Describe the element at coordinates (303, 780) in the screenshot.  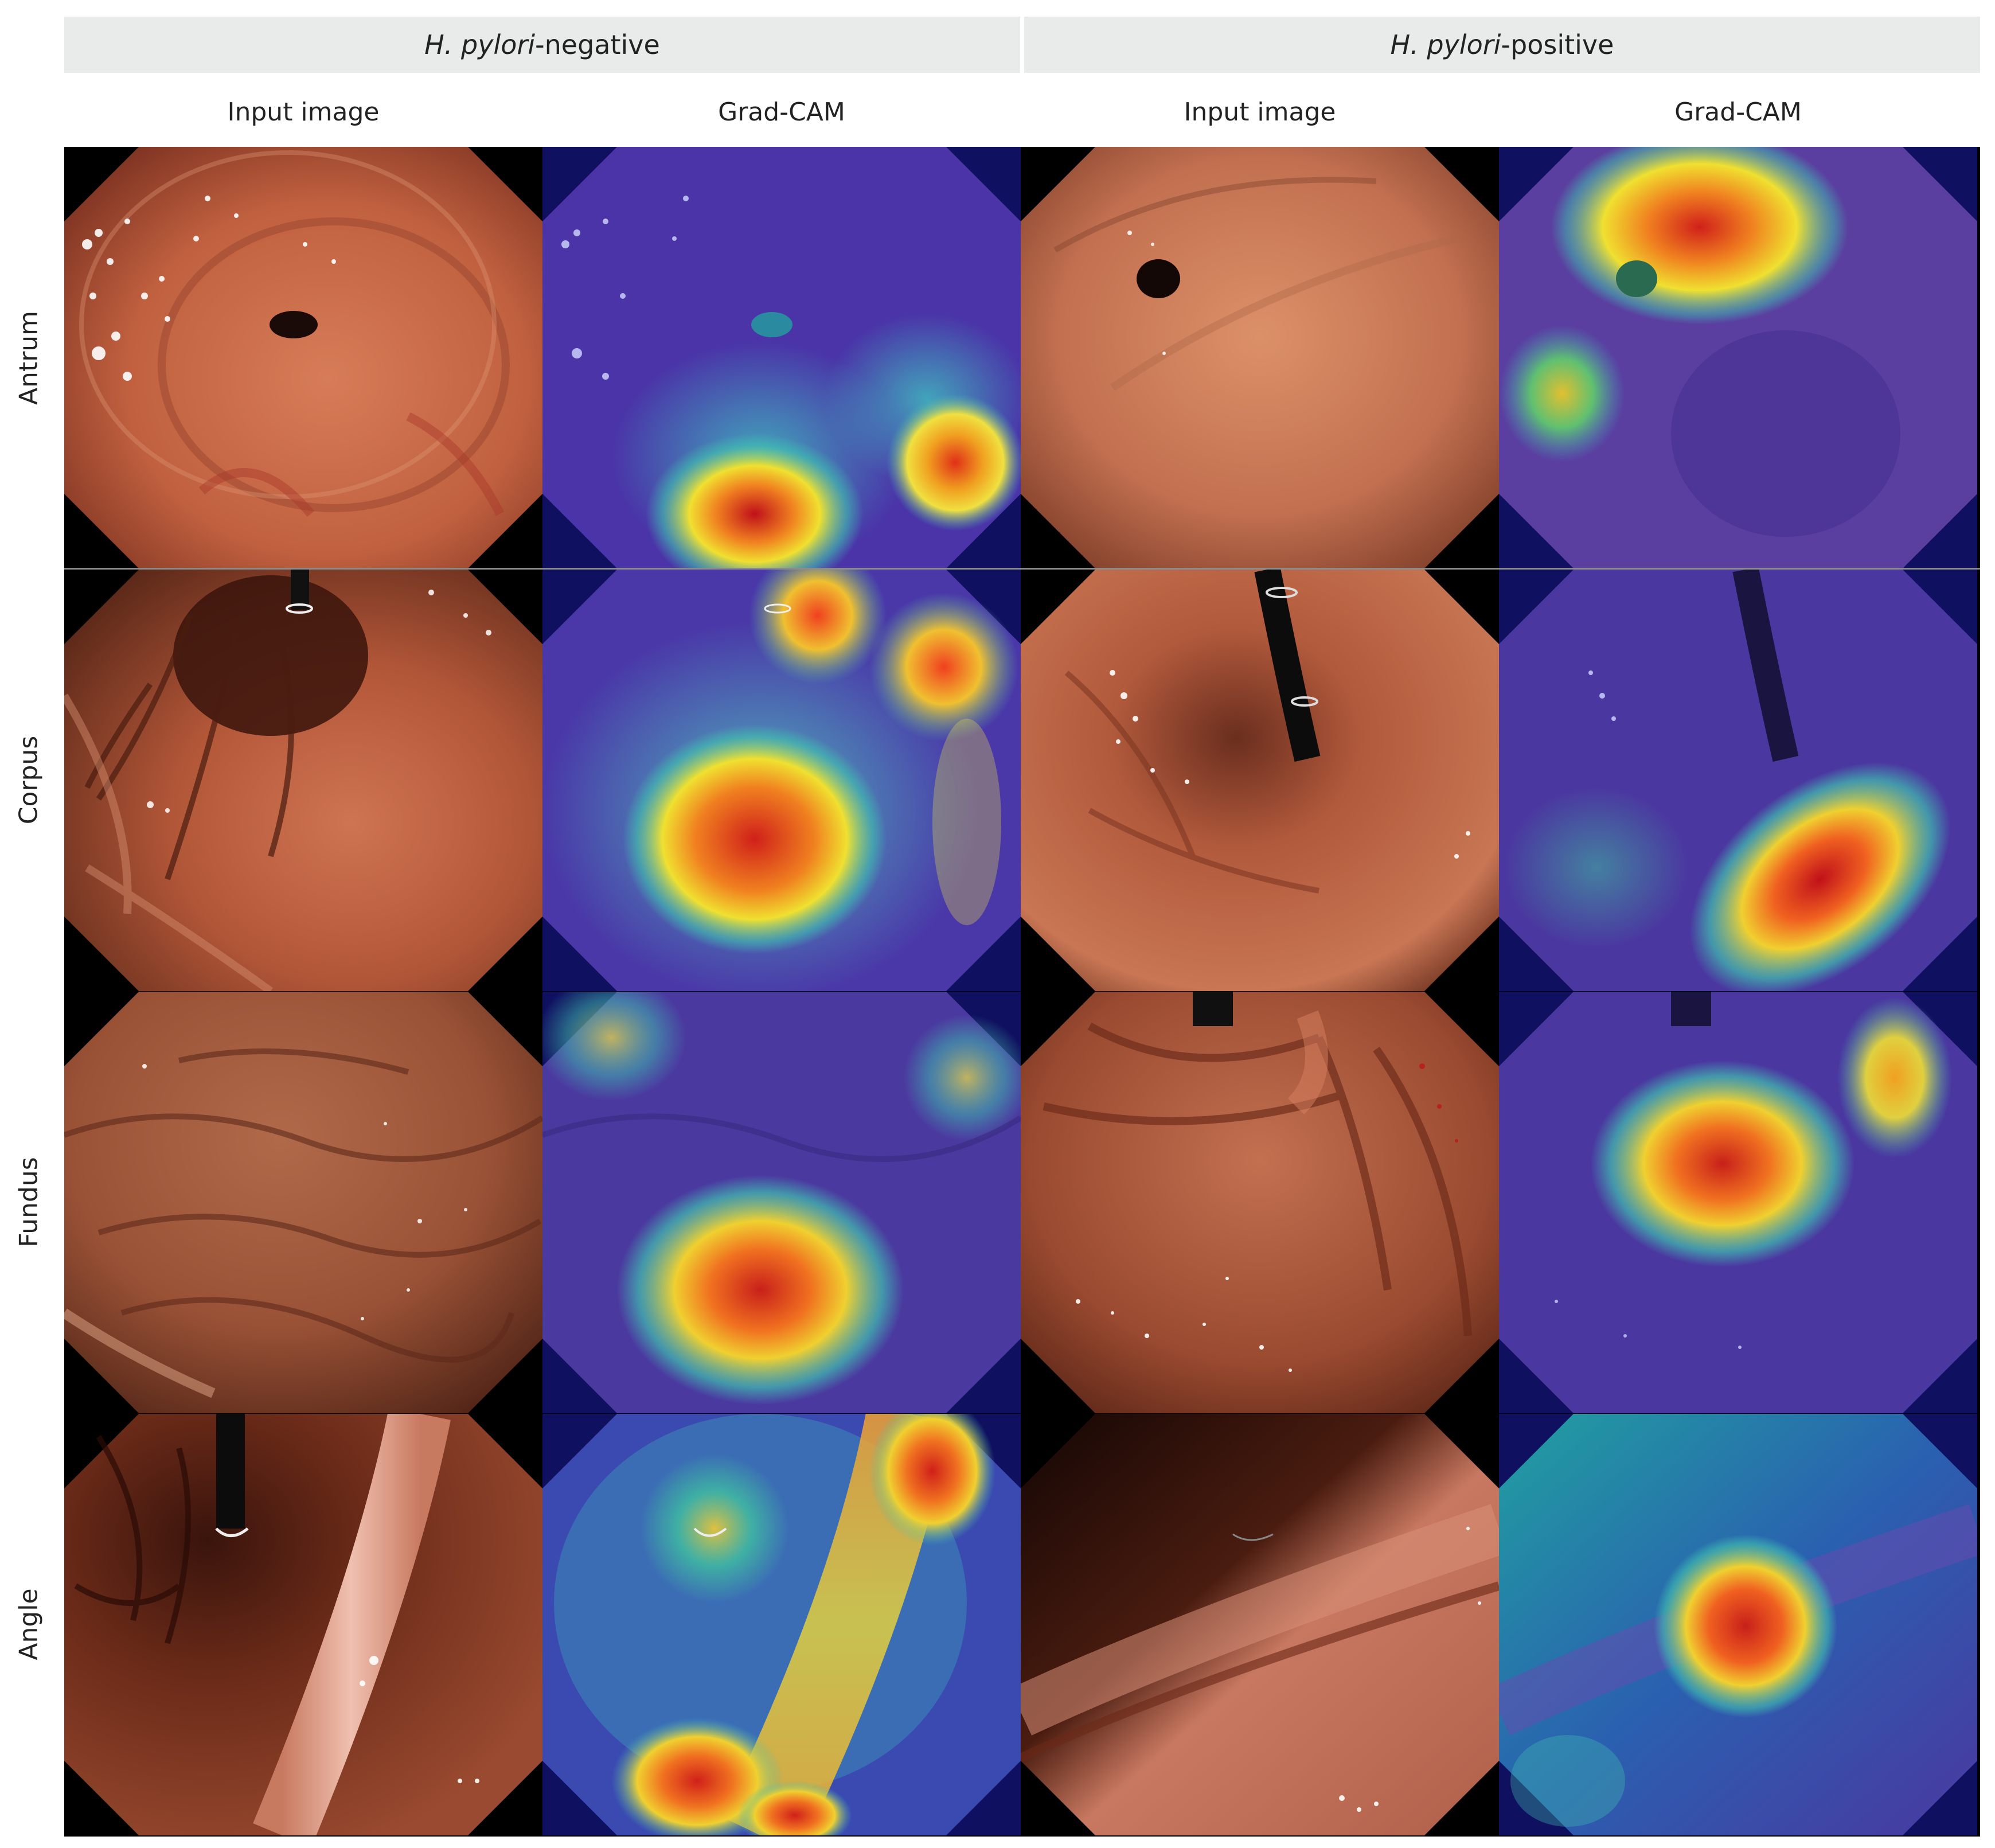
I see `corpus-negative-input-image` at that location.